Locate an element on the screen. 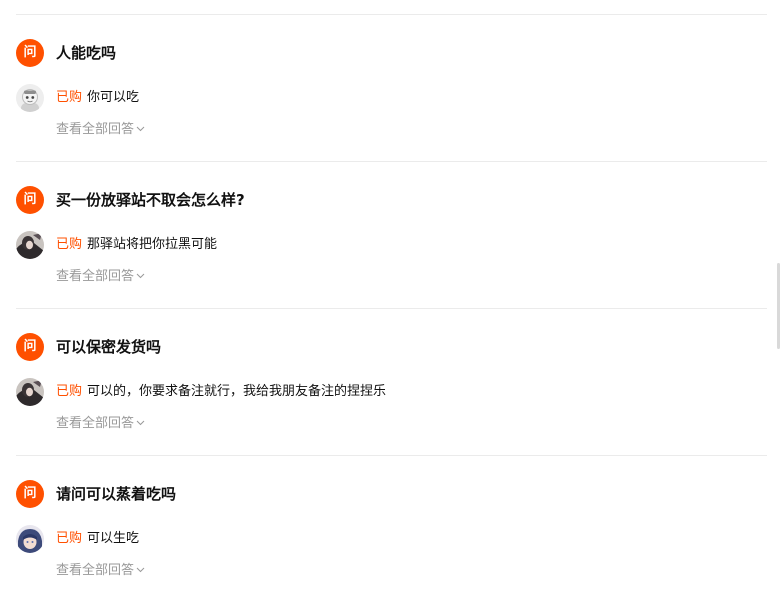  robot-avatar-icon is located at coordinates (30, 98).